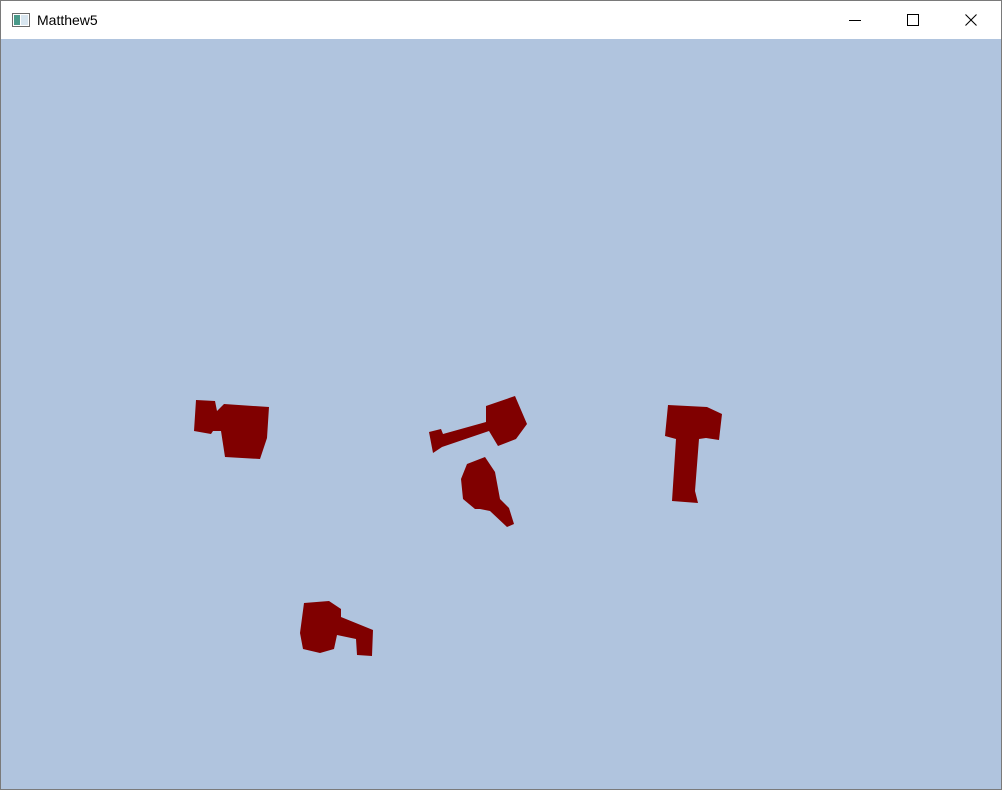 This screenshot has width=1002, height=790. I want to click on maximize-button, so click(913, 20).